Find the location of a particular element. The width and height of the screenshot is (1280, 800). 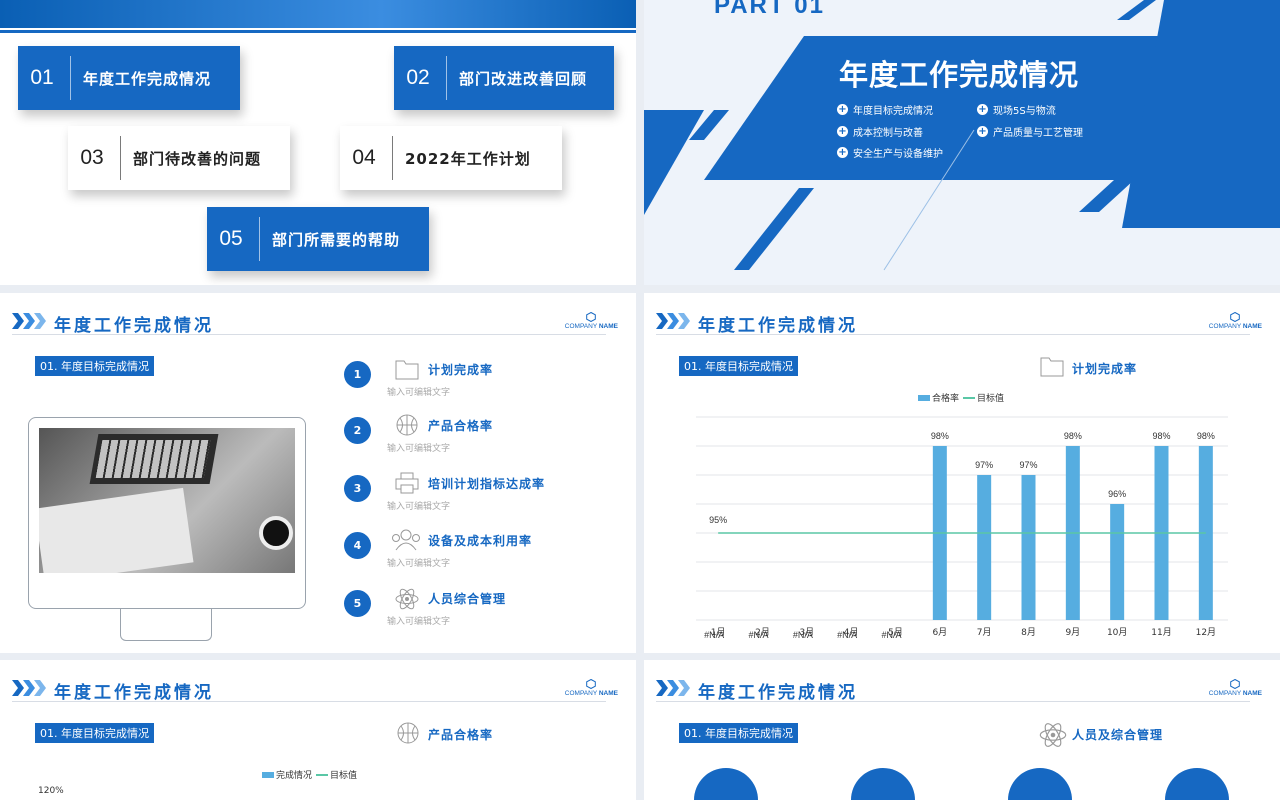

legend-line-swatch is located at coordinates (322, 774).